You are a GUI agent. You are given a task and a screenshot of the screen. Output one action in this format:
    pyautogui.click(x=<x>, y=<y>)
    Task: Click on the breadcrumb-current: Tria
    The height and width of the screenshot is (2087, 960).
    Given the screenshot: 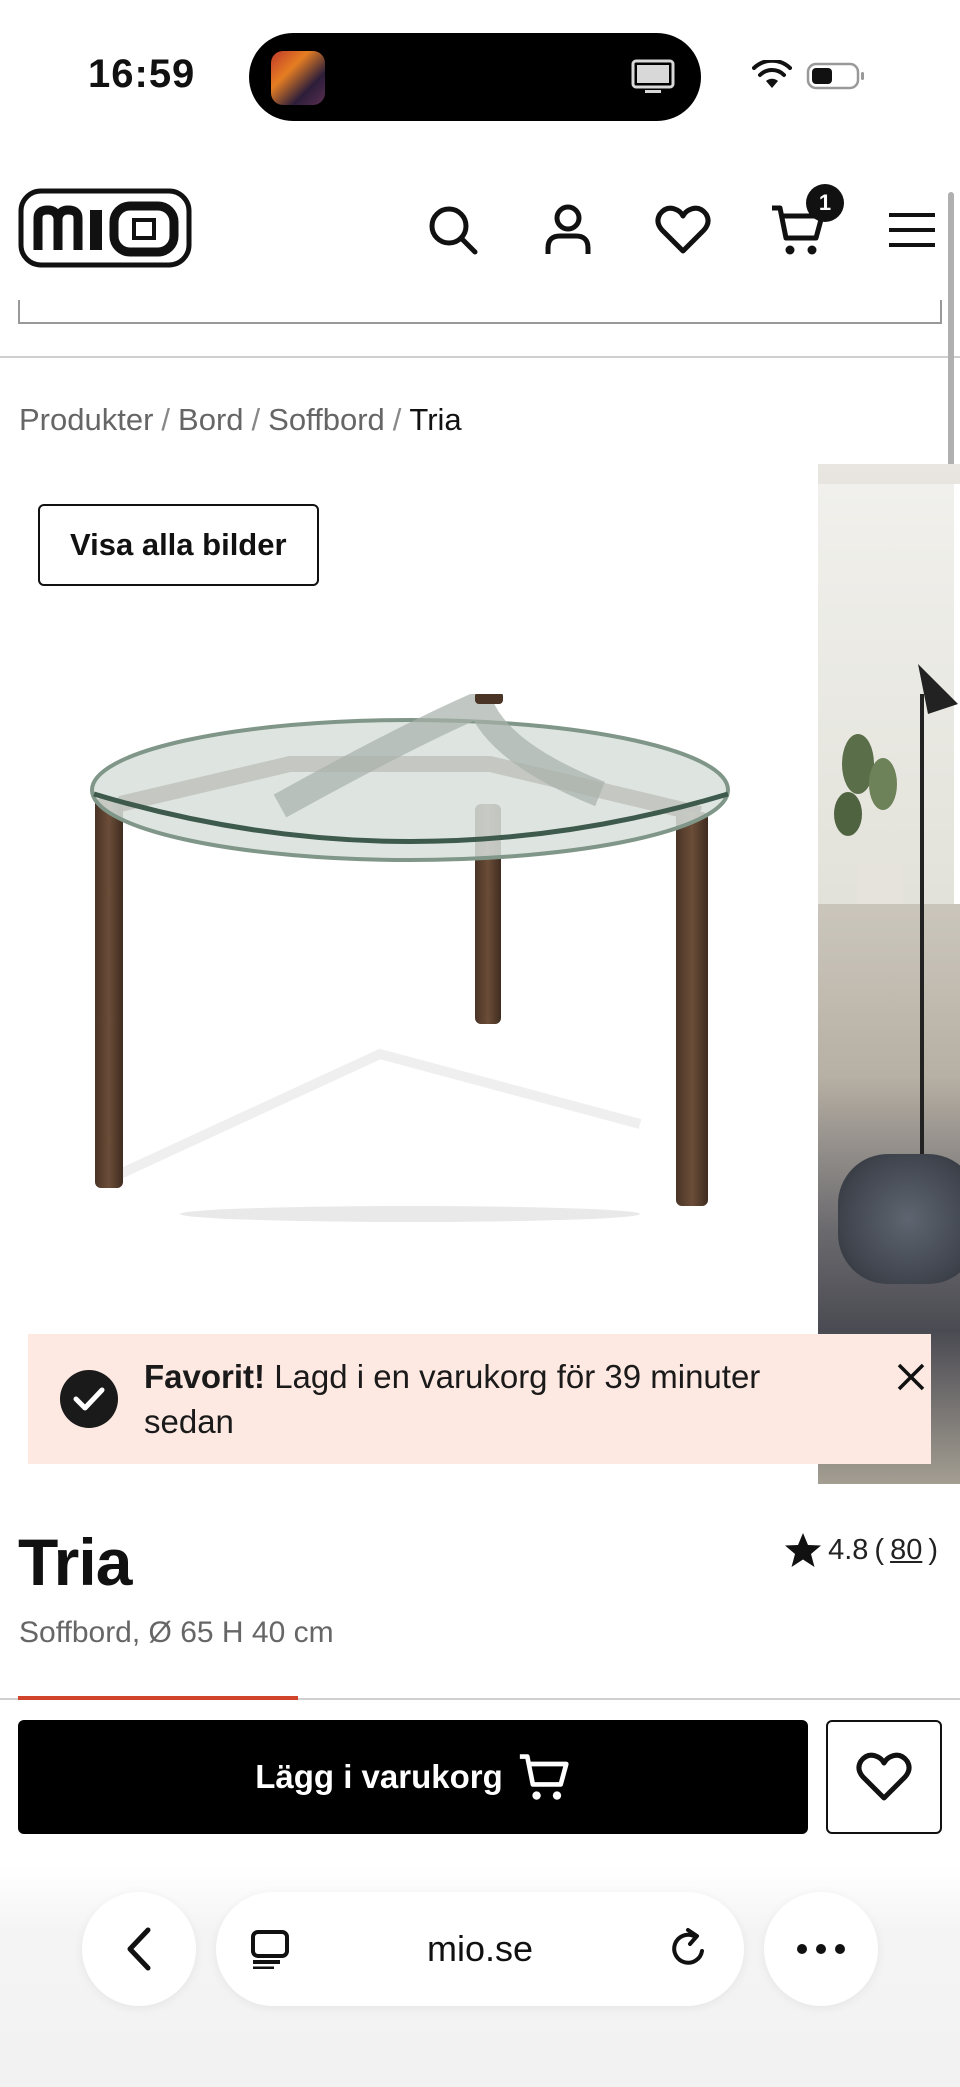 What is the action you would take?
    pyautogui.click(x=435, y=419)
    